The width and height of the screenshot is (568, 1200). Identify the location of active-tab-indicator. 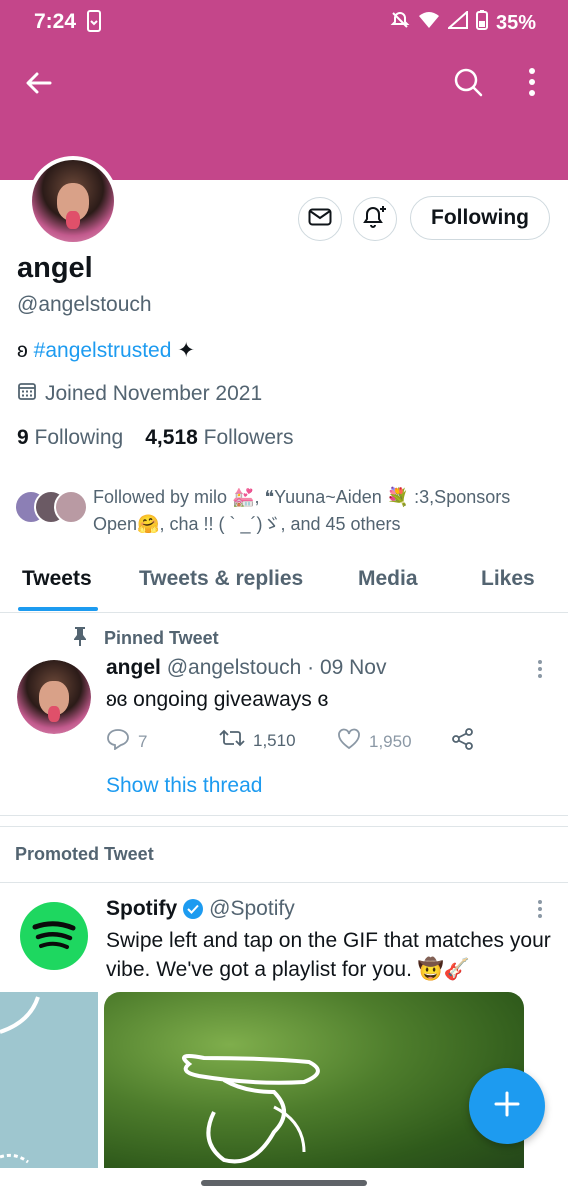
(58, 609).